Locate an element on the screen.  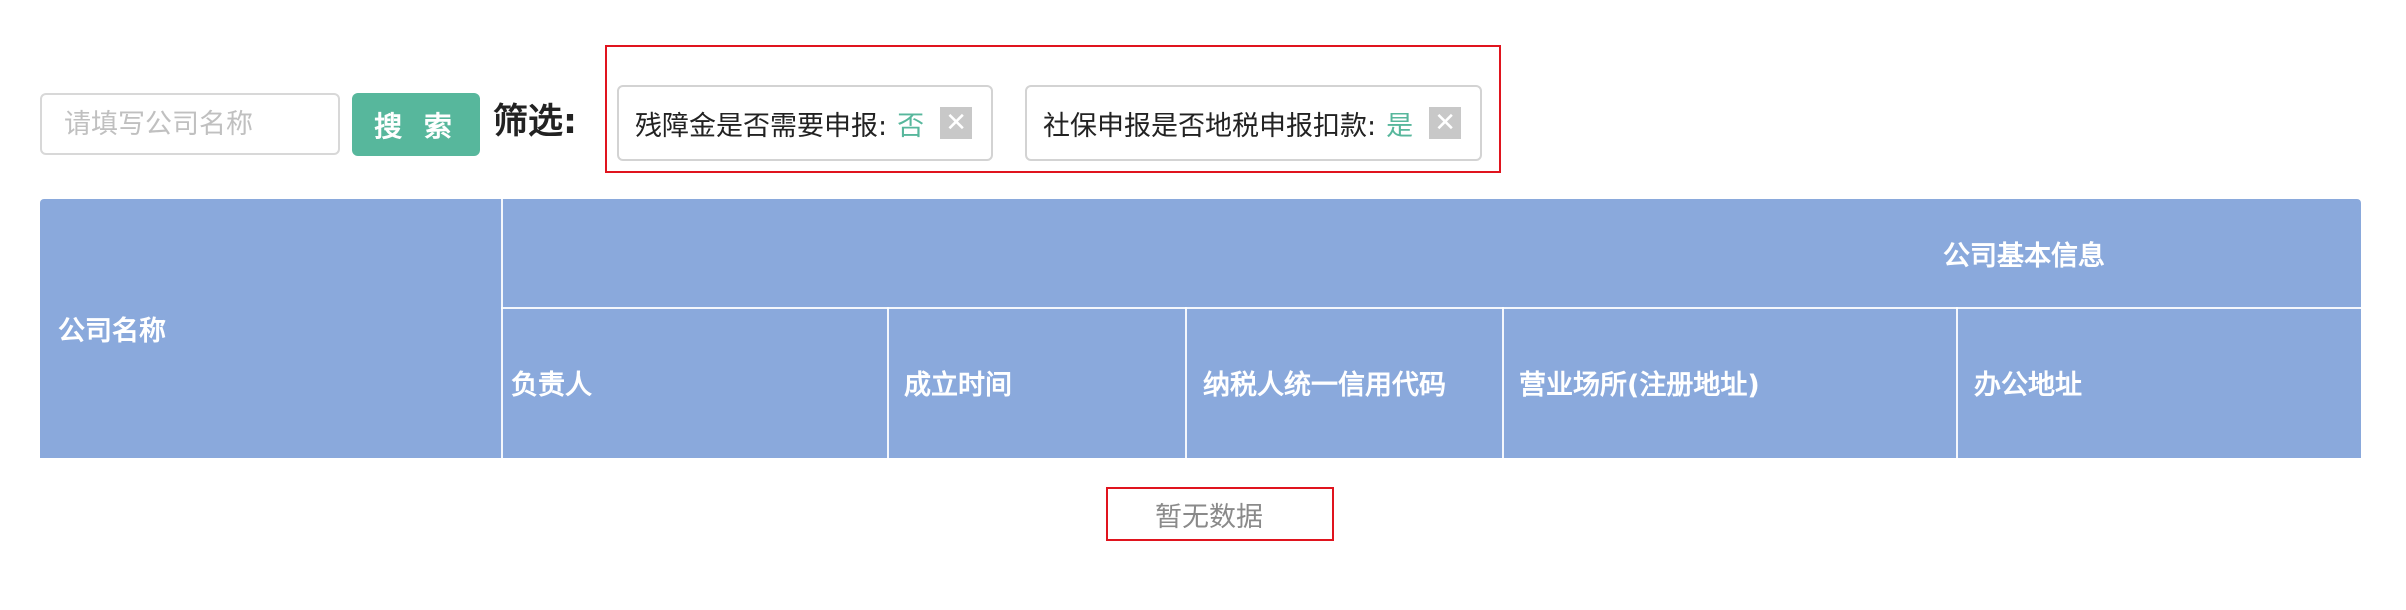
filter-tag-value: 否 is located at coordinates (911, 126).